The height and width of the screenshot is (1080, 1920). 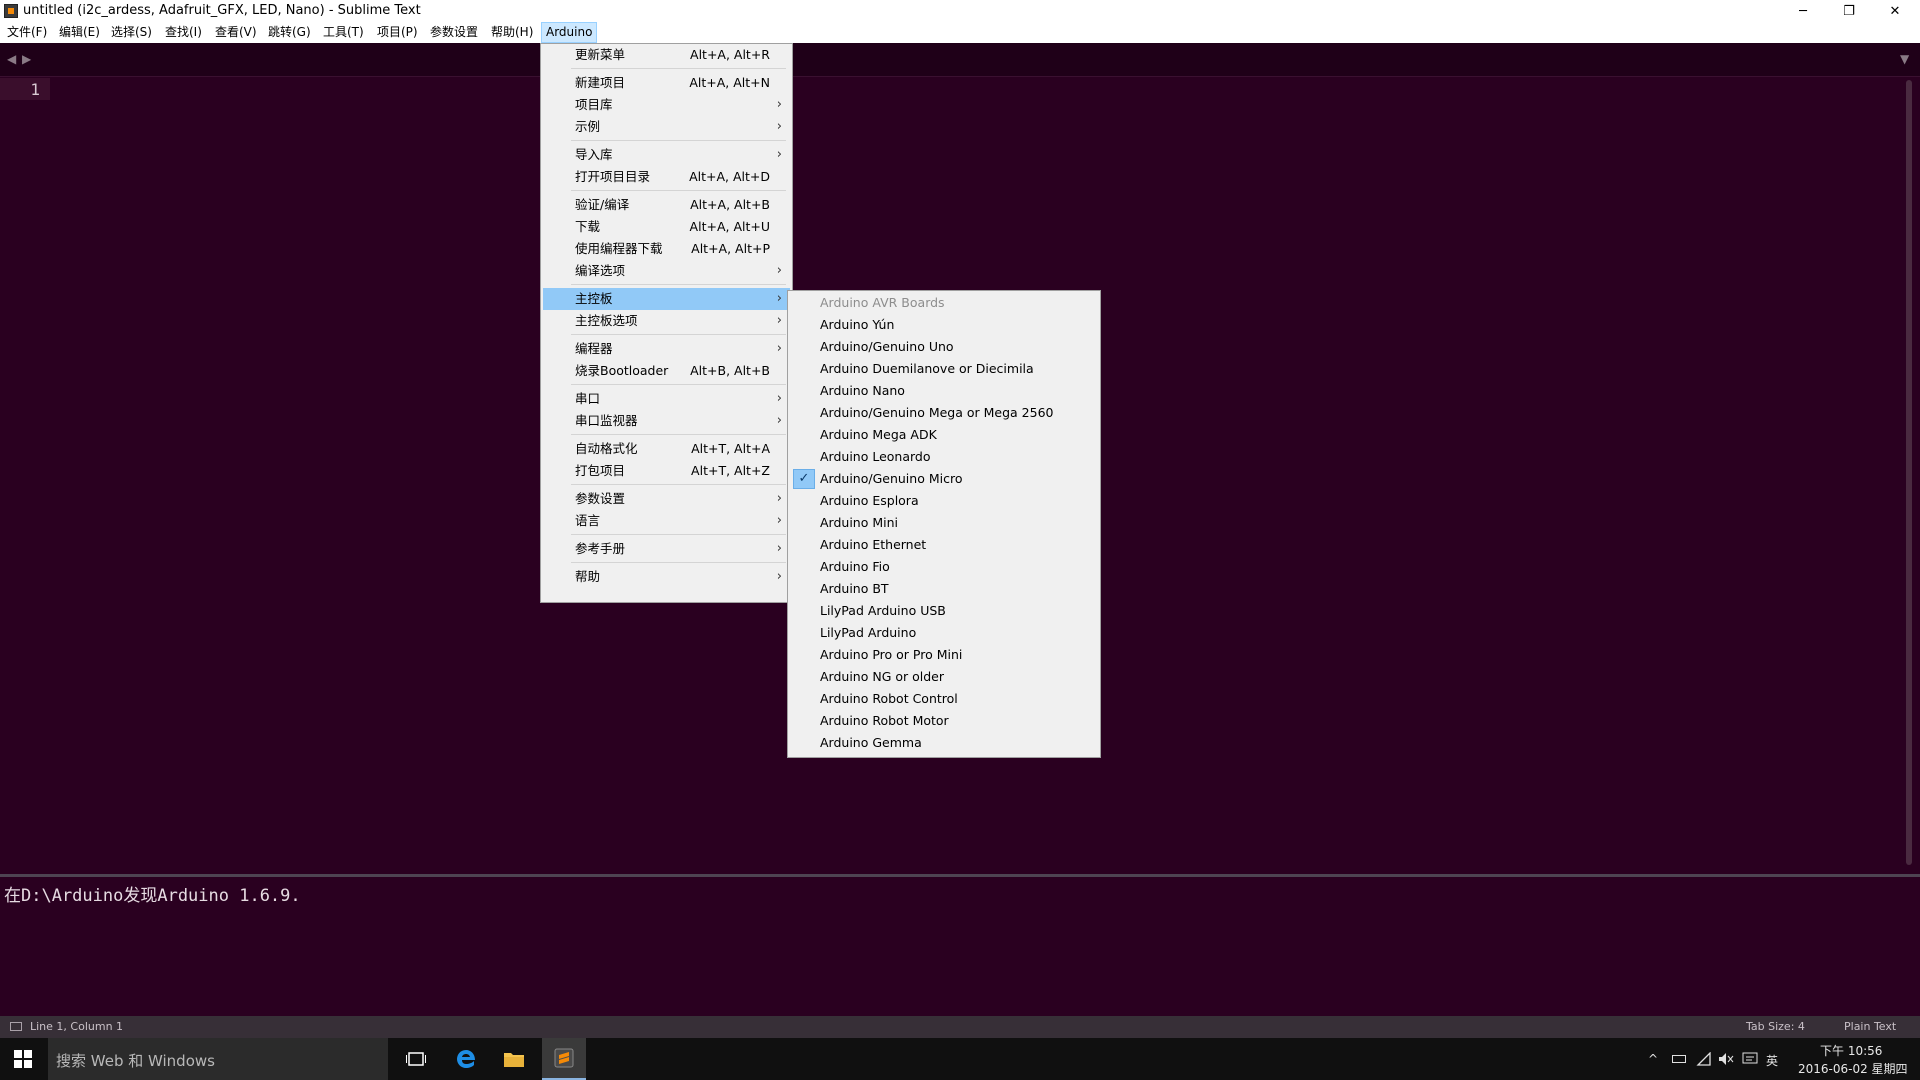 I want to click on board-item-arduino-mega-adk: Arduino Mega ADK, so click(x=944, y=435).